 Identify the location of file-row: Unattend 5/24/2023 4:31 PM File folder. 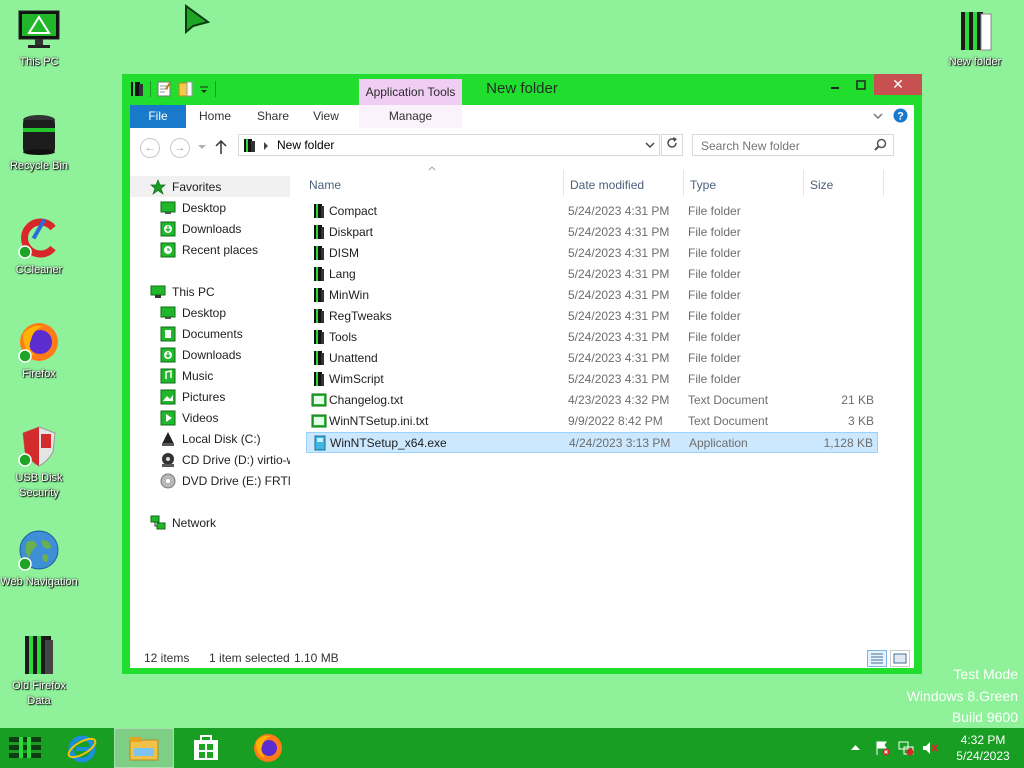
(592, 358).